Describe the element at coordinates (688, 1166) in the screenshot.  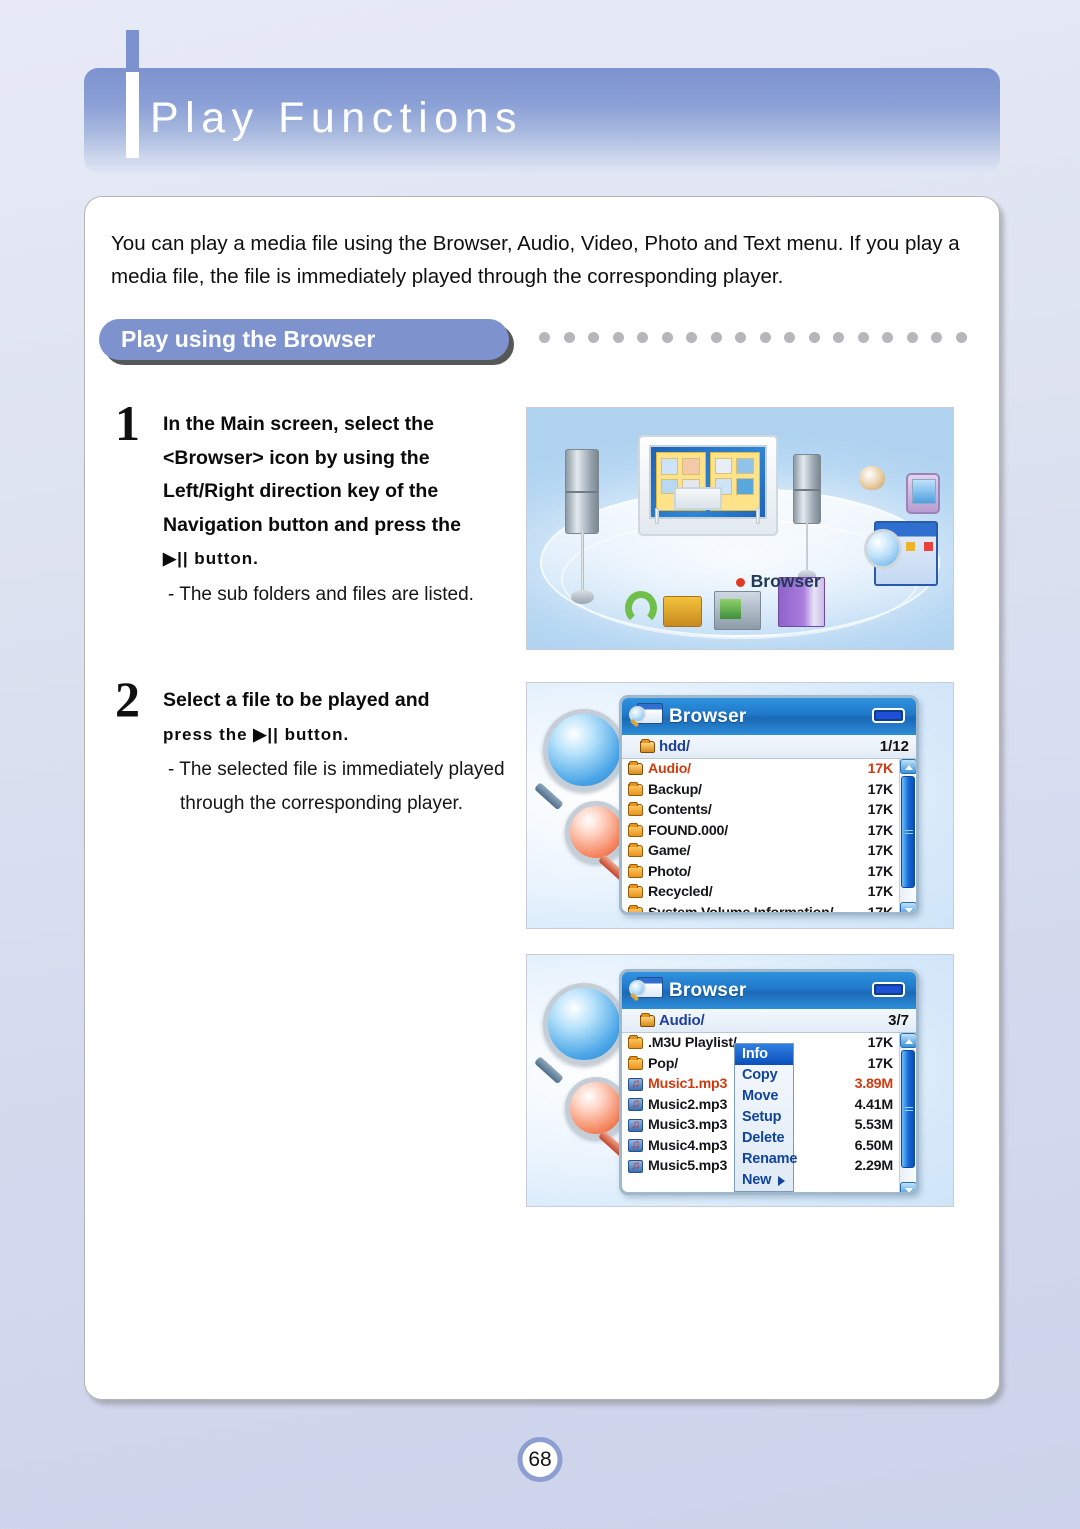
I see `file-name: Music5.mp3` at that location.